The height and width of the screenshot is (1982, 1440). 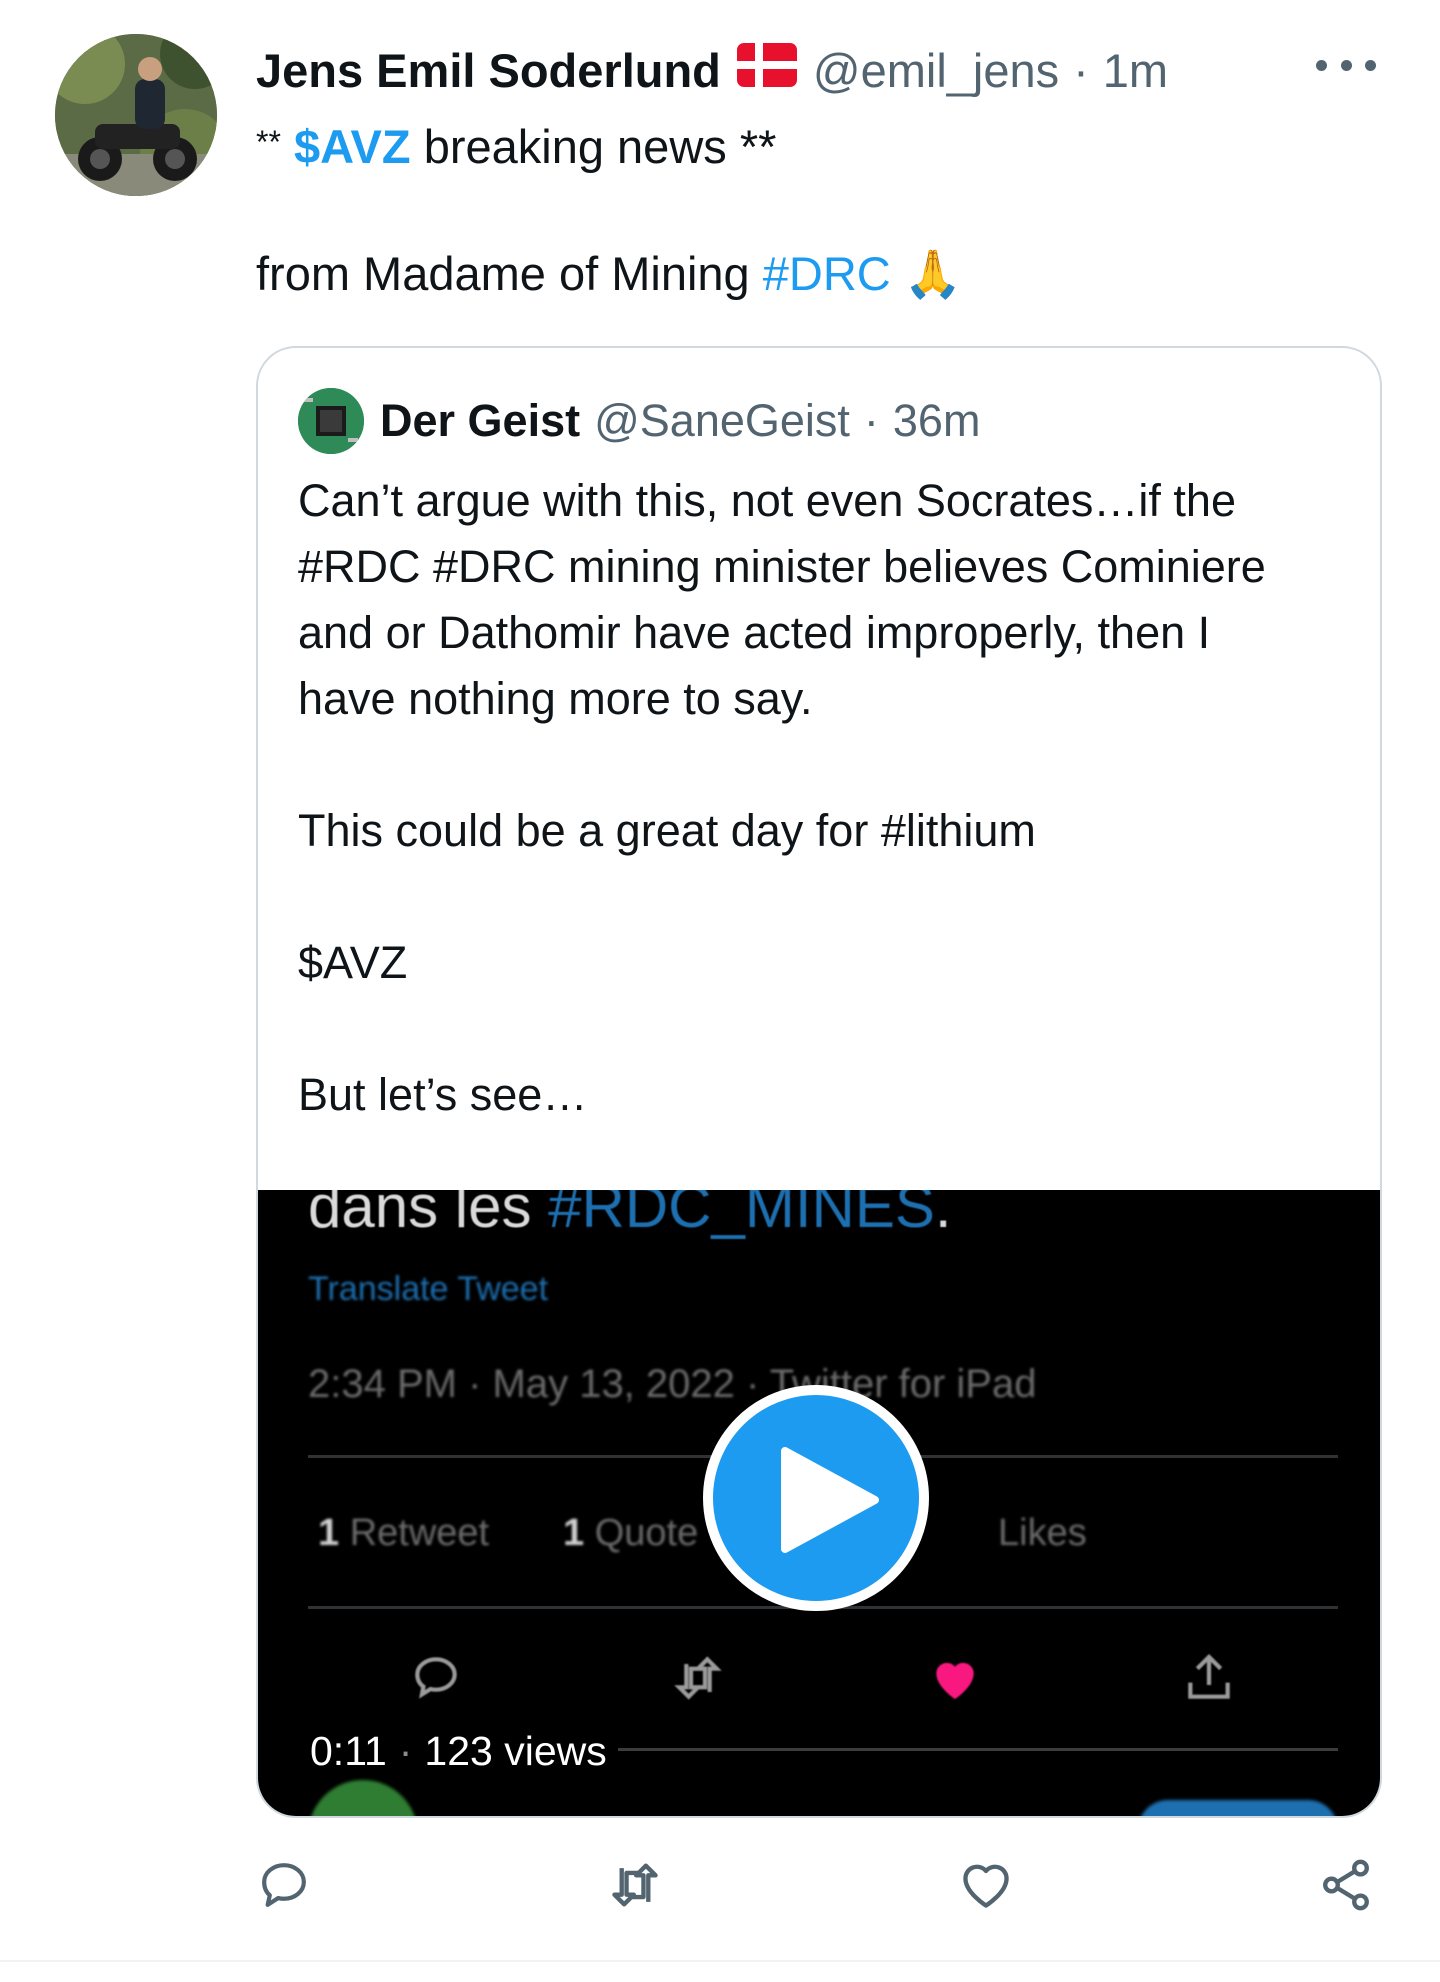 I want to click on quote-label: Quote, so click(x=646, y=1533).